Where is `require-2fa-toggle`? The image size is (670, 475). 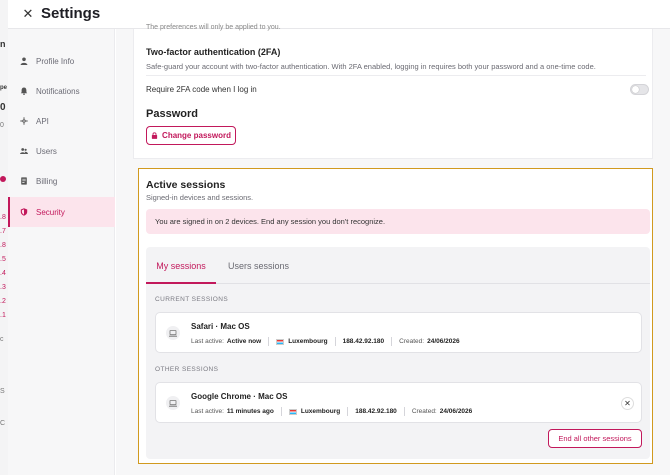
require-2fa-toggle is located at coordinates (639, 89).